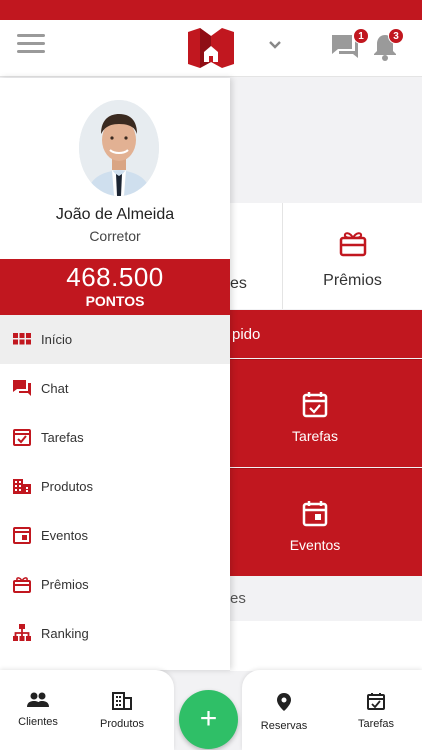 Image resolution: width=422 pixels, height=750 pixels. What do you see at coordinates (115, 584) in the screenshot?
I see `menu-item-premios: Prêmios` at bounding box center [115, 584].